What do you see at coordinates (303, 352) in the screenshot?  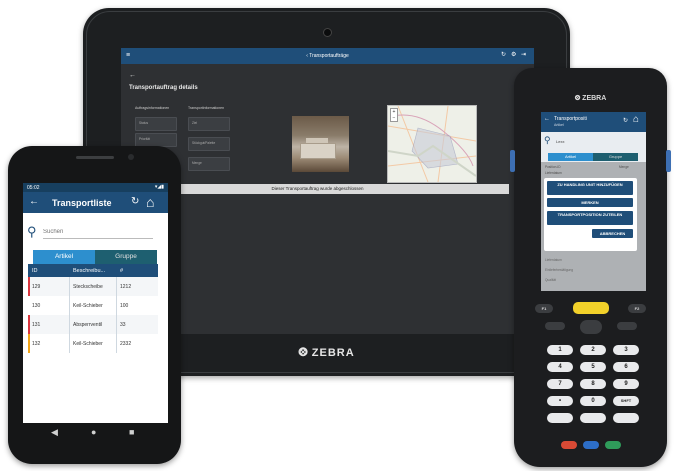 I see `zebra-head-icon: ⨷` at bounding box center [303, 352].